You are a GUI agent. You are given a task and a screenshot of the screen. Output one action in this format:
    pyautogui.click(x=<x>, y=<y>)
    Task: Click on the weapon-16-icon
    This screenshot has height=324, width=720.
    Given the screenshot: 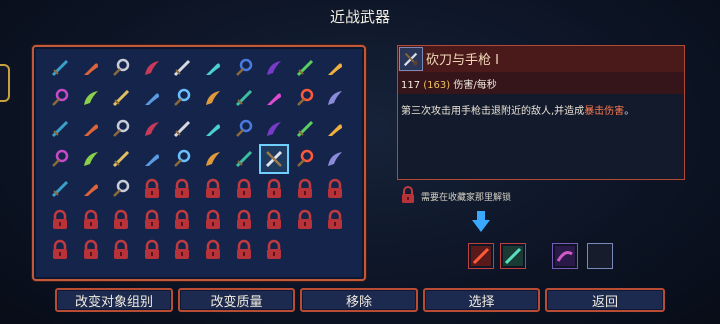 What is the action you would take?
    pyautogui.click(x=213, y=98)
    